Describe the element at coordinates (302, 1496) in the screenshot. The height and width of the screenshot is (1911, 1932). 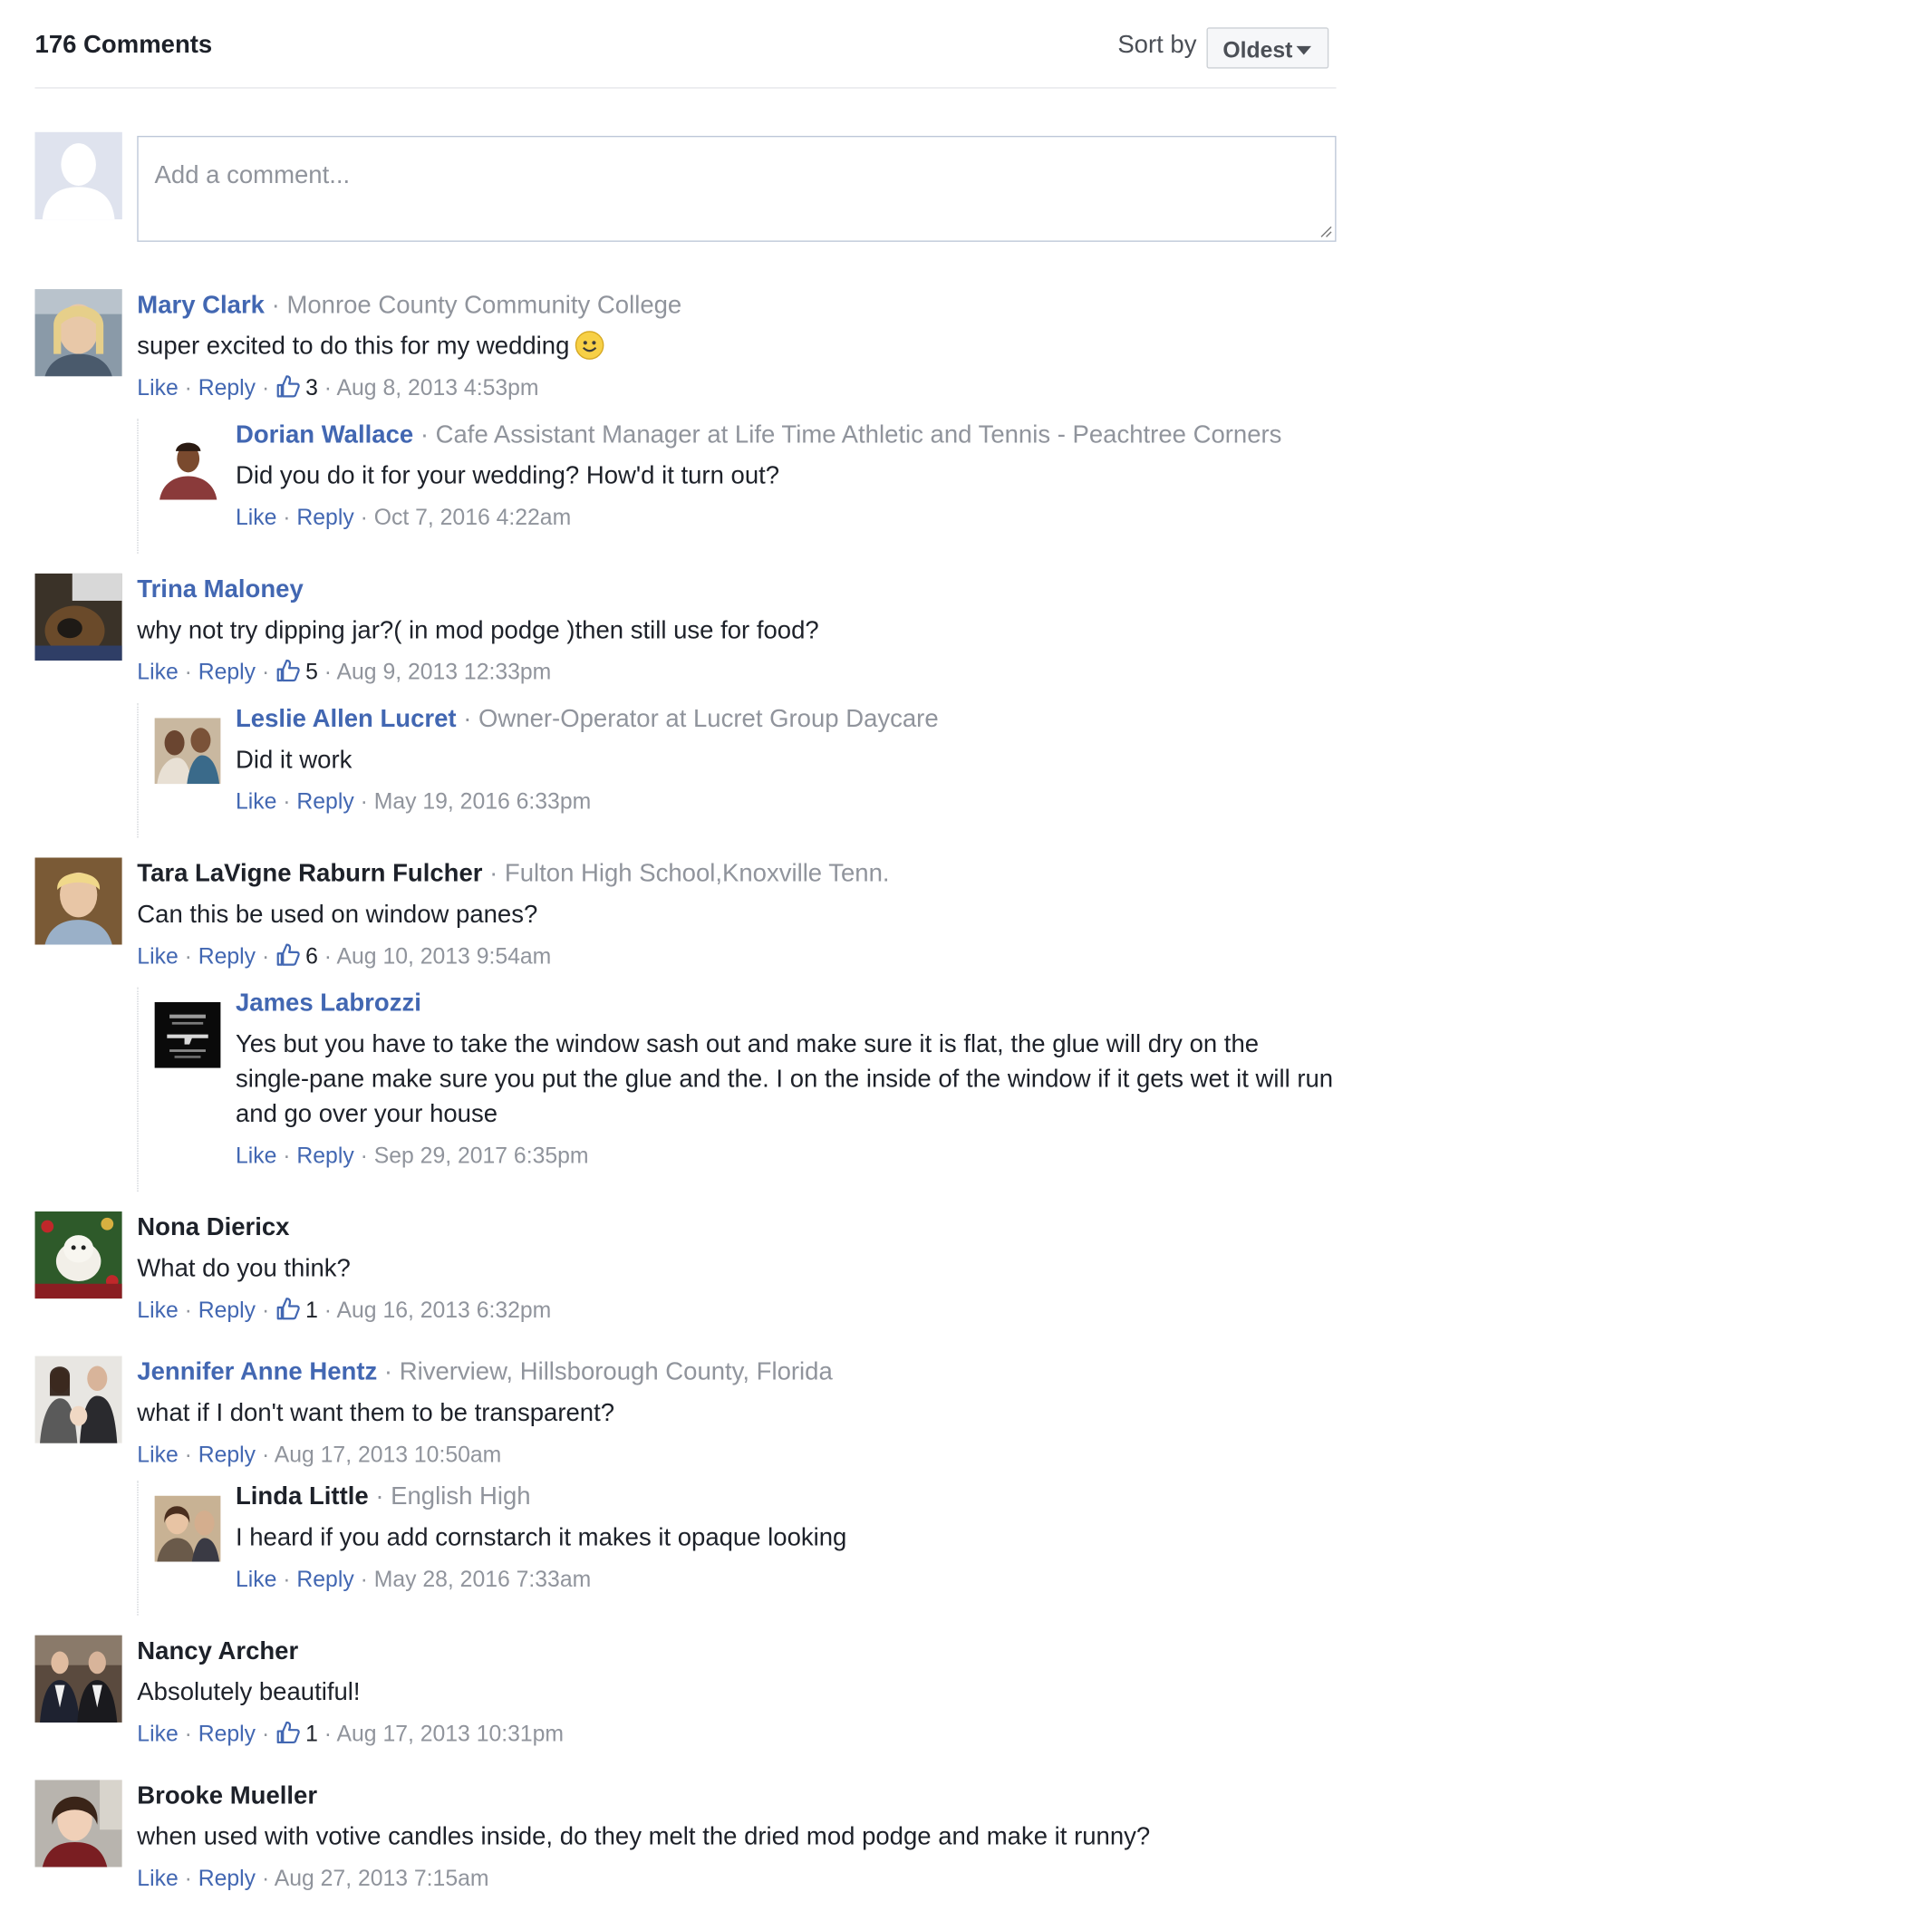
I see `comment-author: Linda Little` at that location.